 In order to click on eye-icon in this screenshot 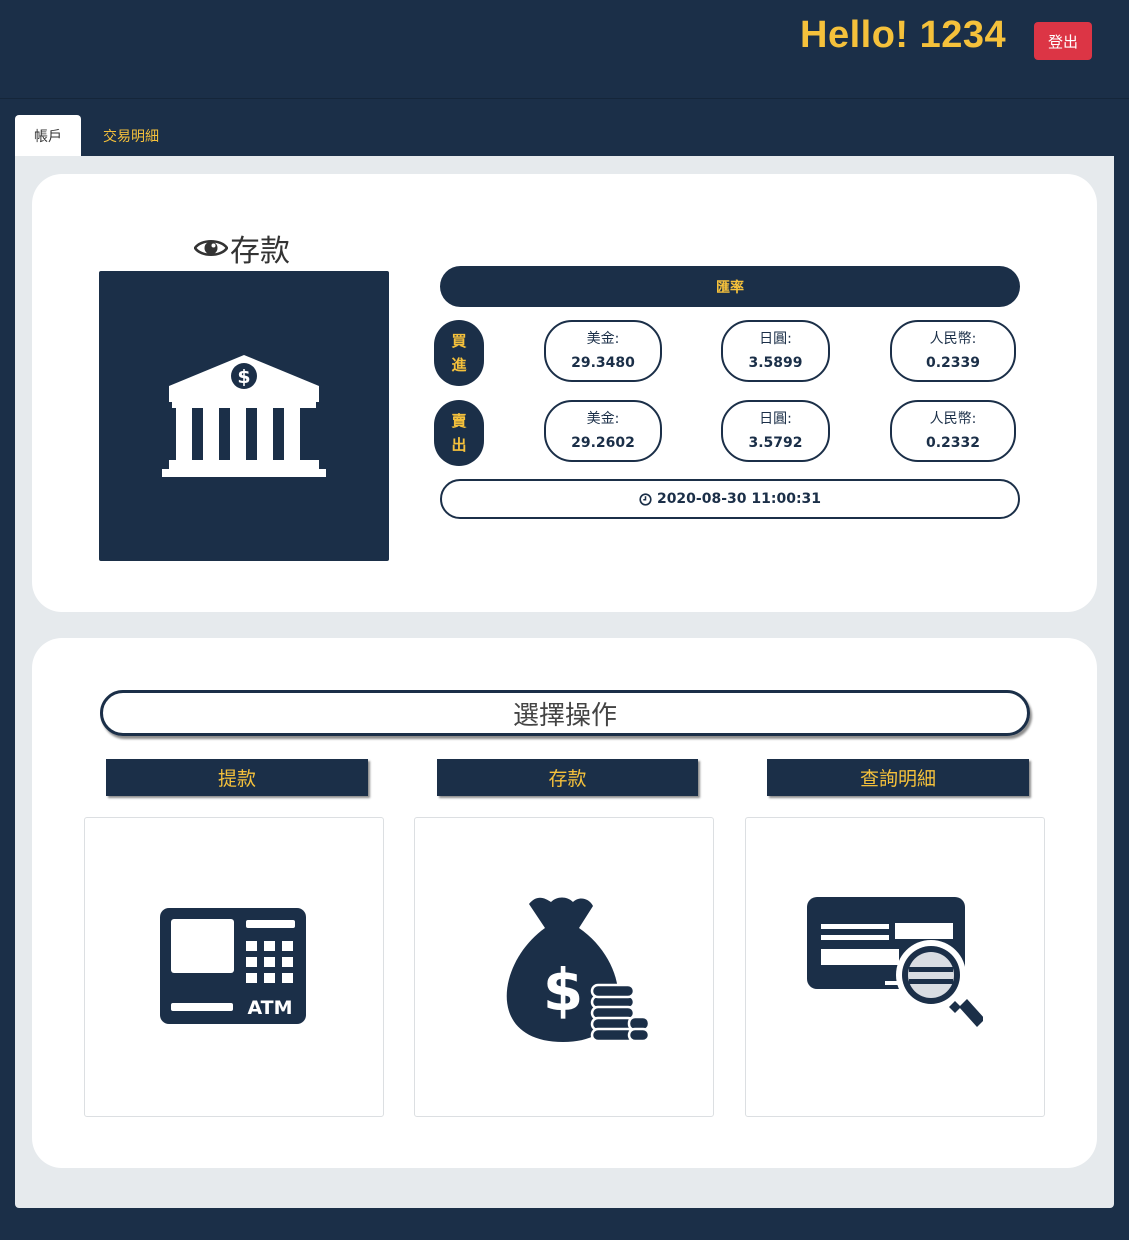, I will do `click(211, 248)`.